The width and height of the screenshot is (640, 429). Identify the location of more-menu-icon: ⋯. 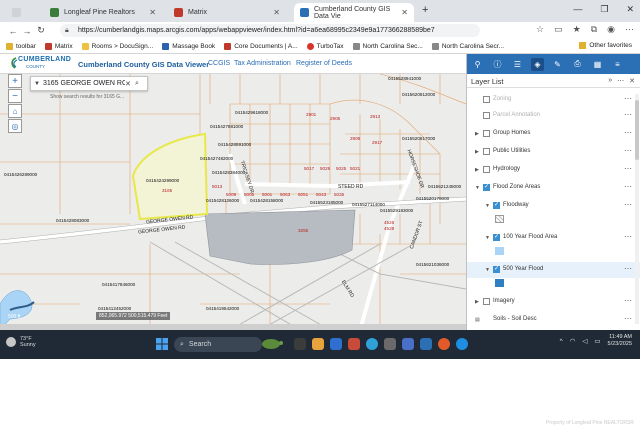
(629, 29).